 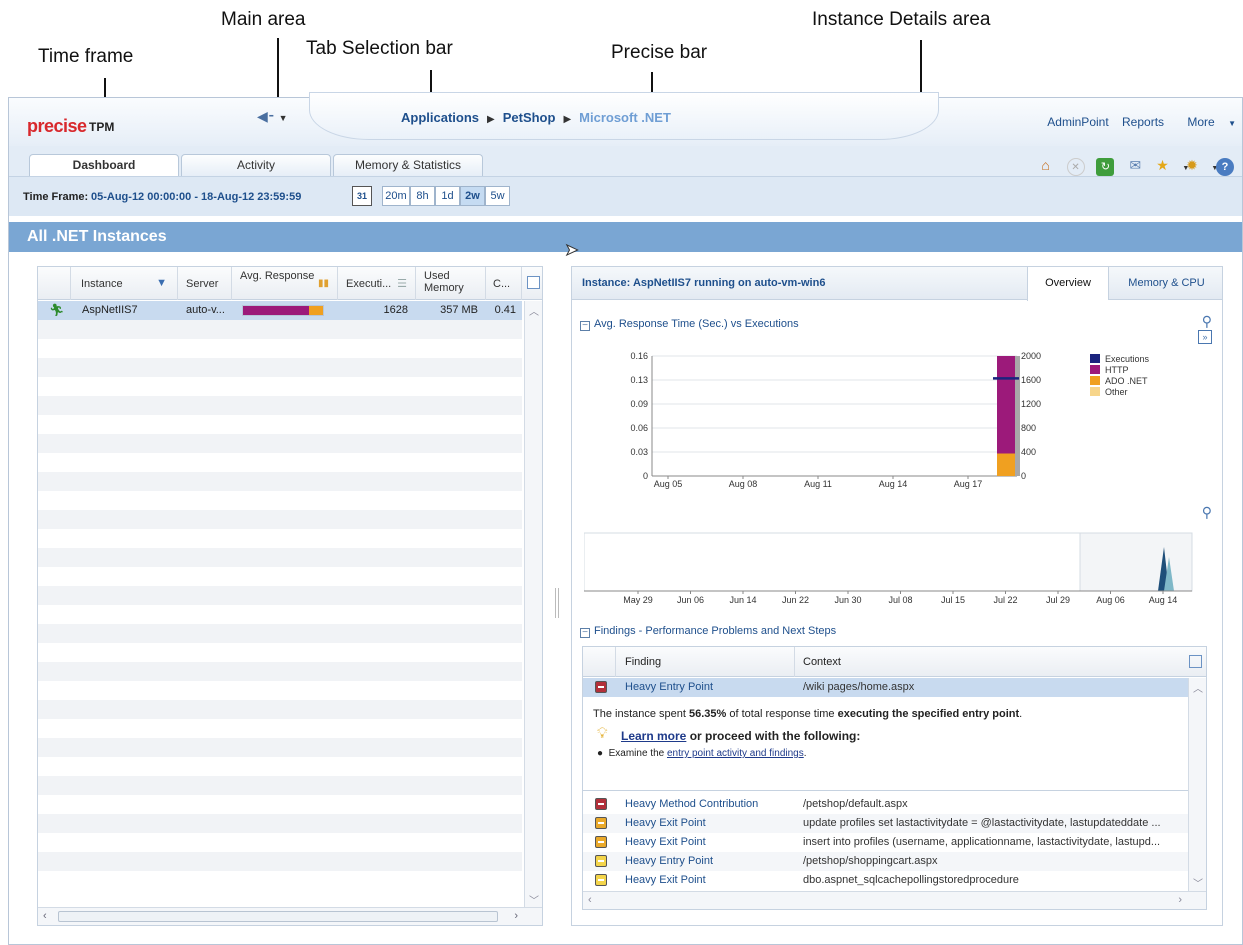 What do you see at coordinates (1165, 283) in the screenshot?
I see `tab-memory-cpu: Memory & CPU` at bounding box center [1165, 283].